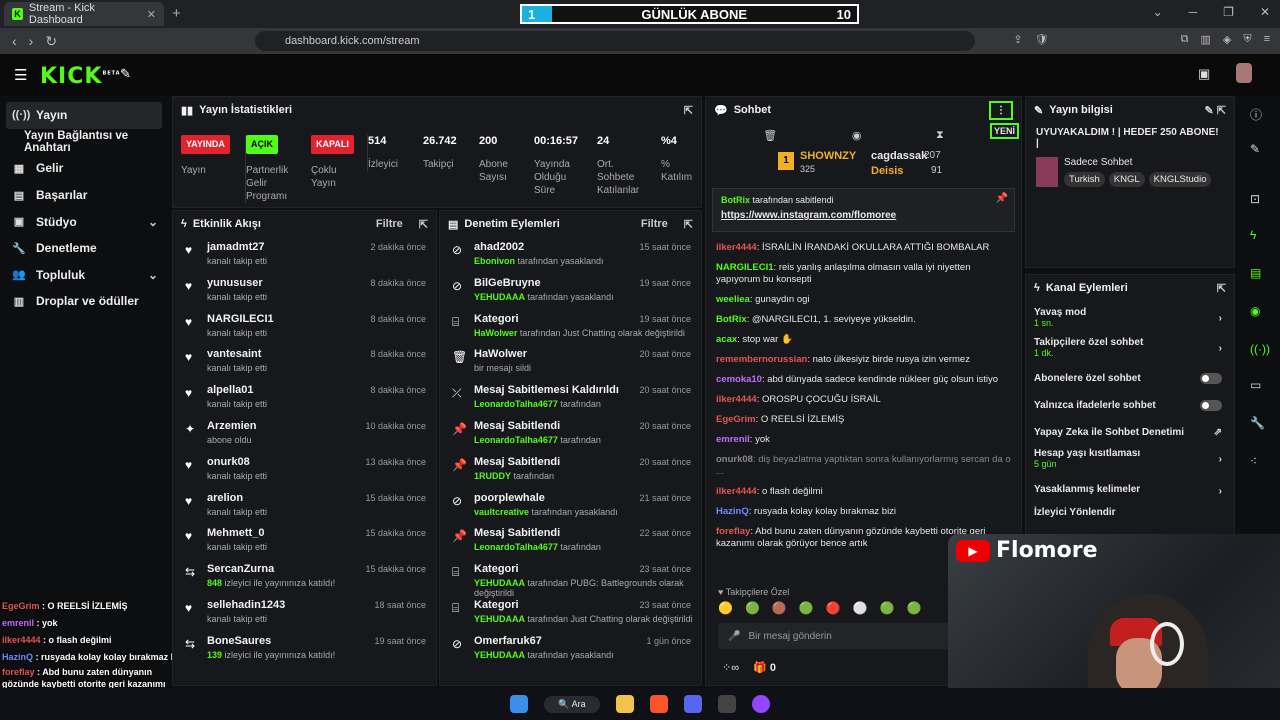 This screenshot has height=720, width=1280. What do you see at coordinates (733, 439) in the screenshot?
I see `chat-username: emrenil` at bounding box center [733, 439].